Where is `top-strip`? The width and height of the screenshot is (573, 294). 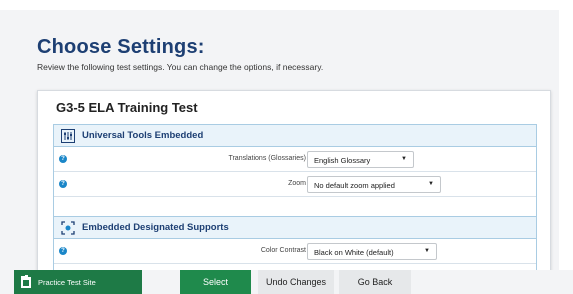 top-strip is located at coordinates (286, 5).